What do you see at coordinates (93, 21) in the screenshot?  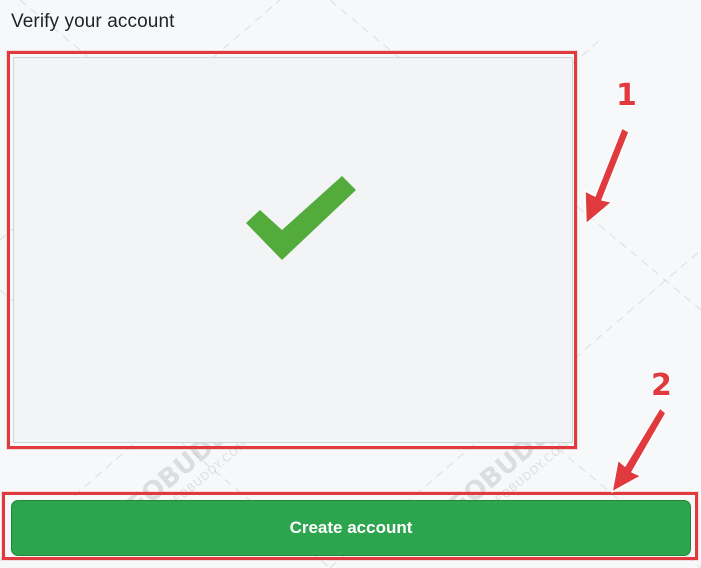 I see `page-title: Verify your account` at bounding box center [93, 21].